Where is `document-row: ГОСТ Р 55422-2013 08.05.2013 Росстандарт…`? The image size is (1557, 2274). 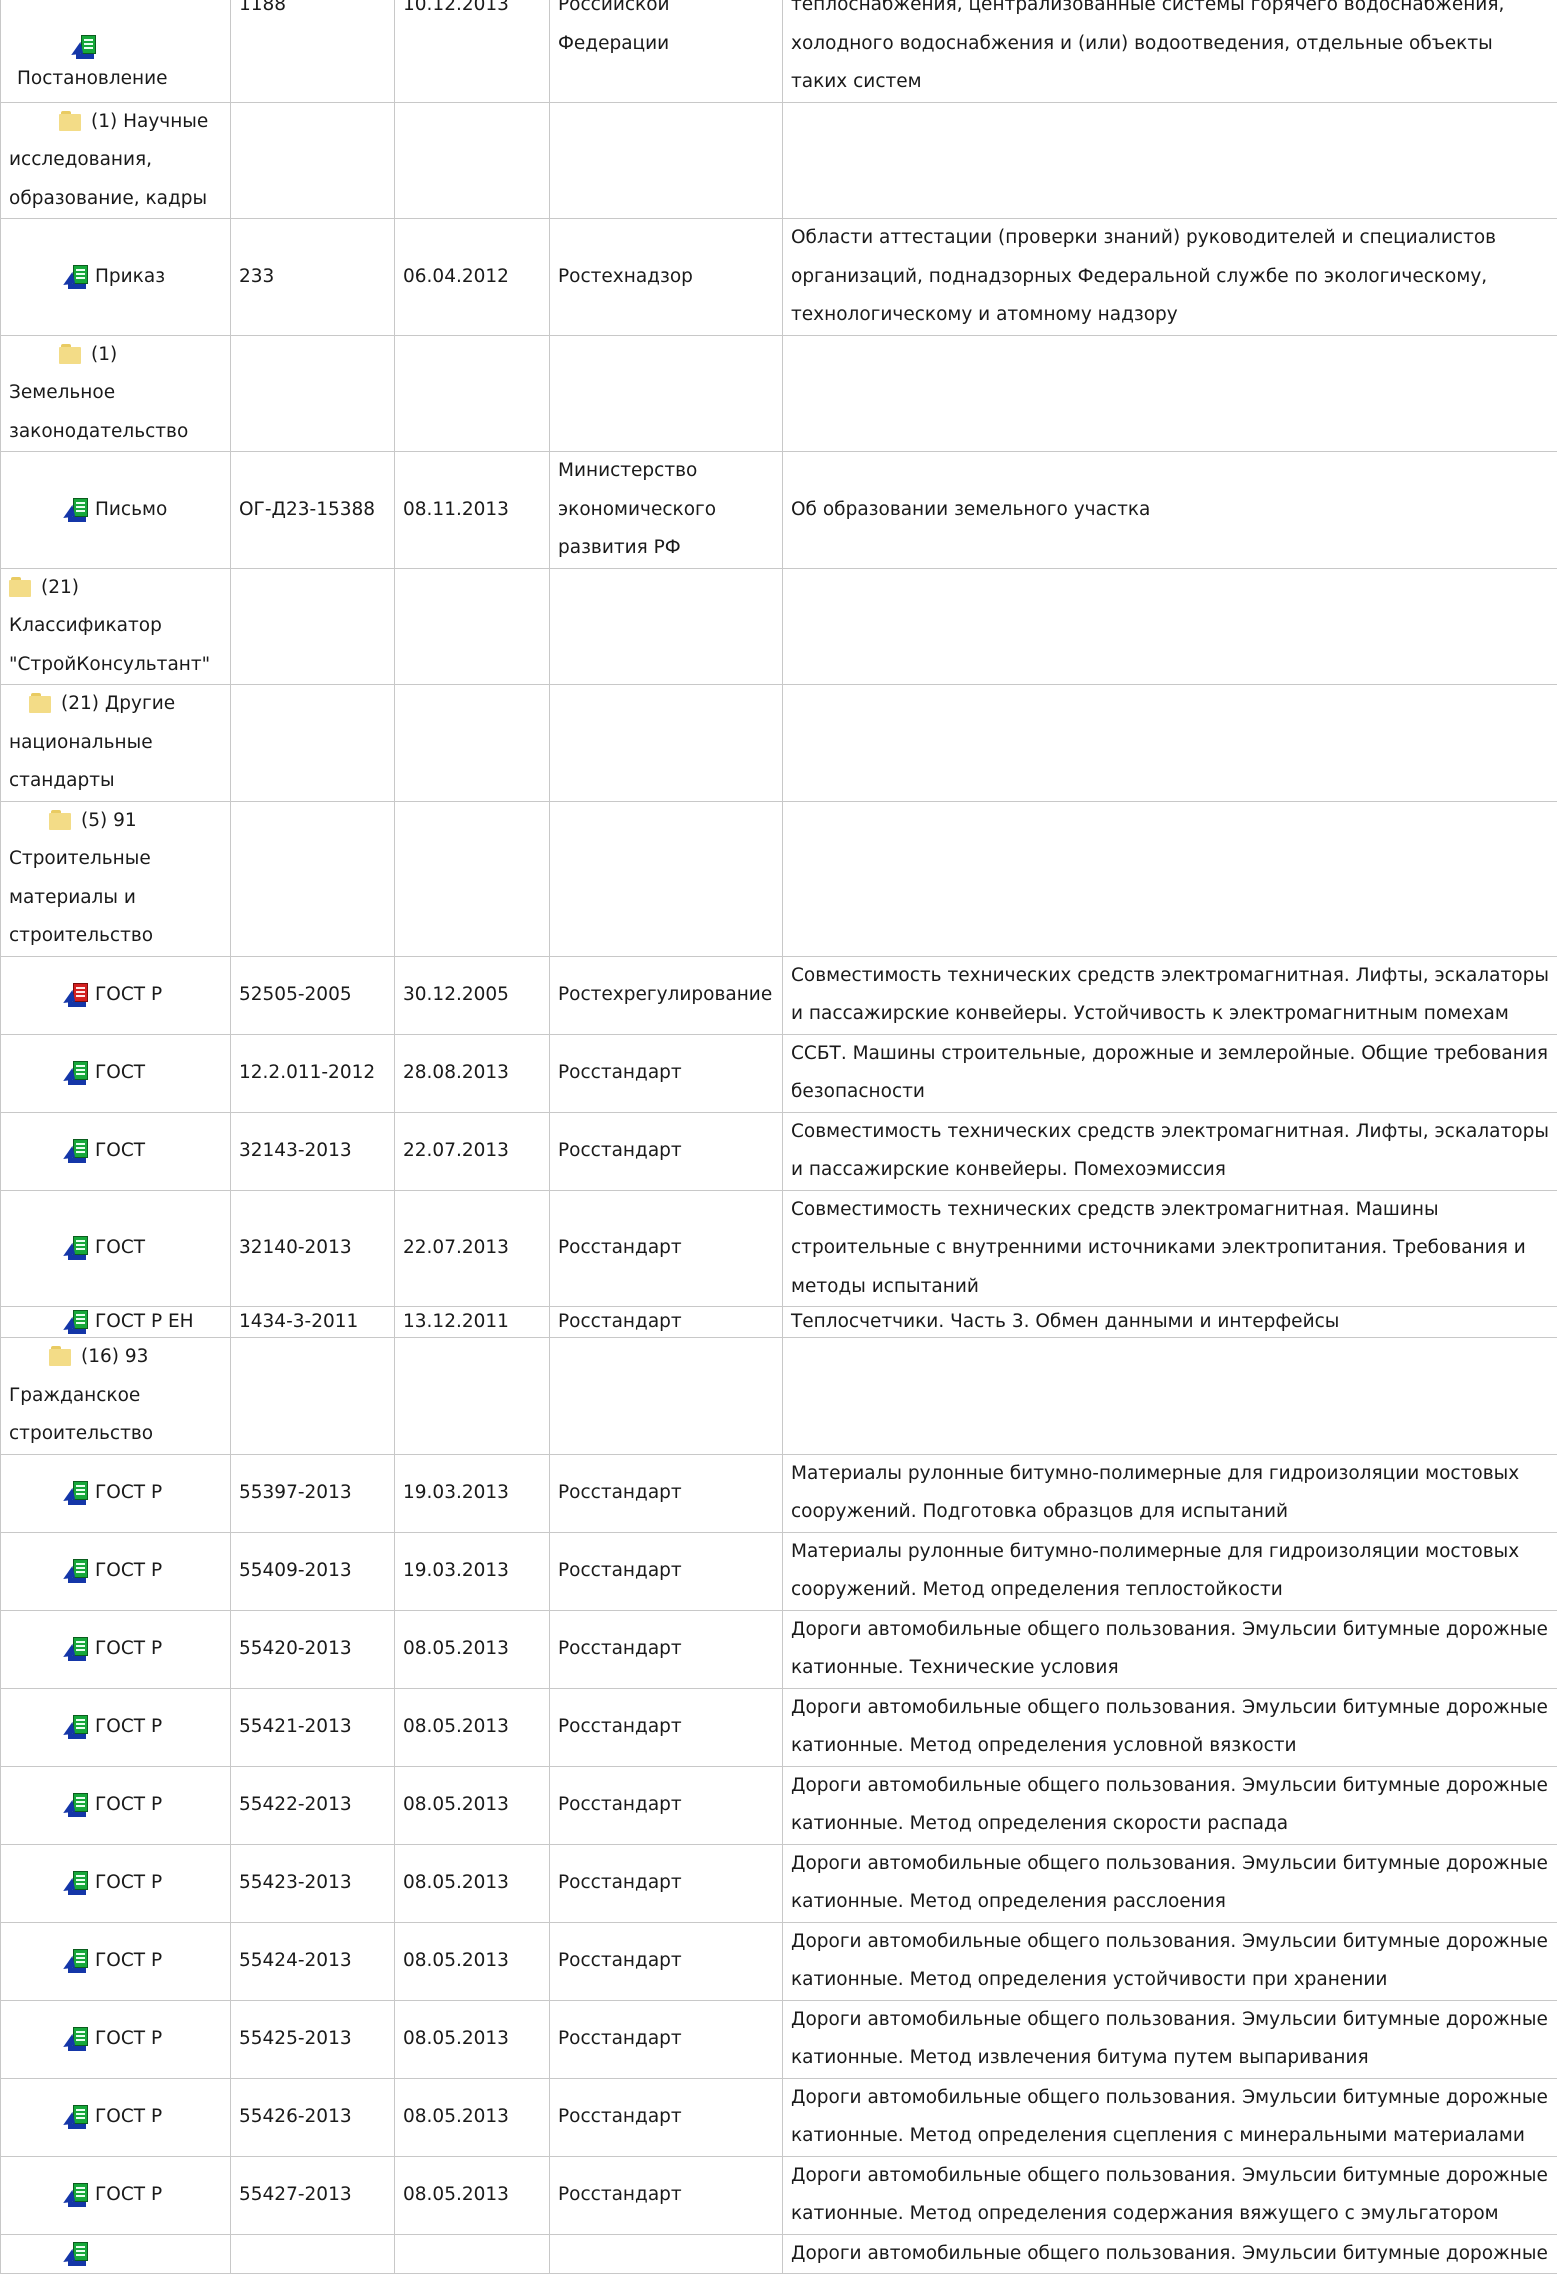 document-row: ГОСТ Р 55422-2013 08.05.2013 Росстандарт… is located at coordinates (779, 1805).